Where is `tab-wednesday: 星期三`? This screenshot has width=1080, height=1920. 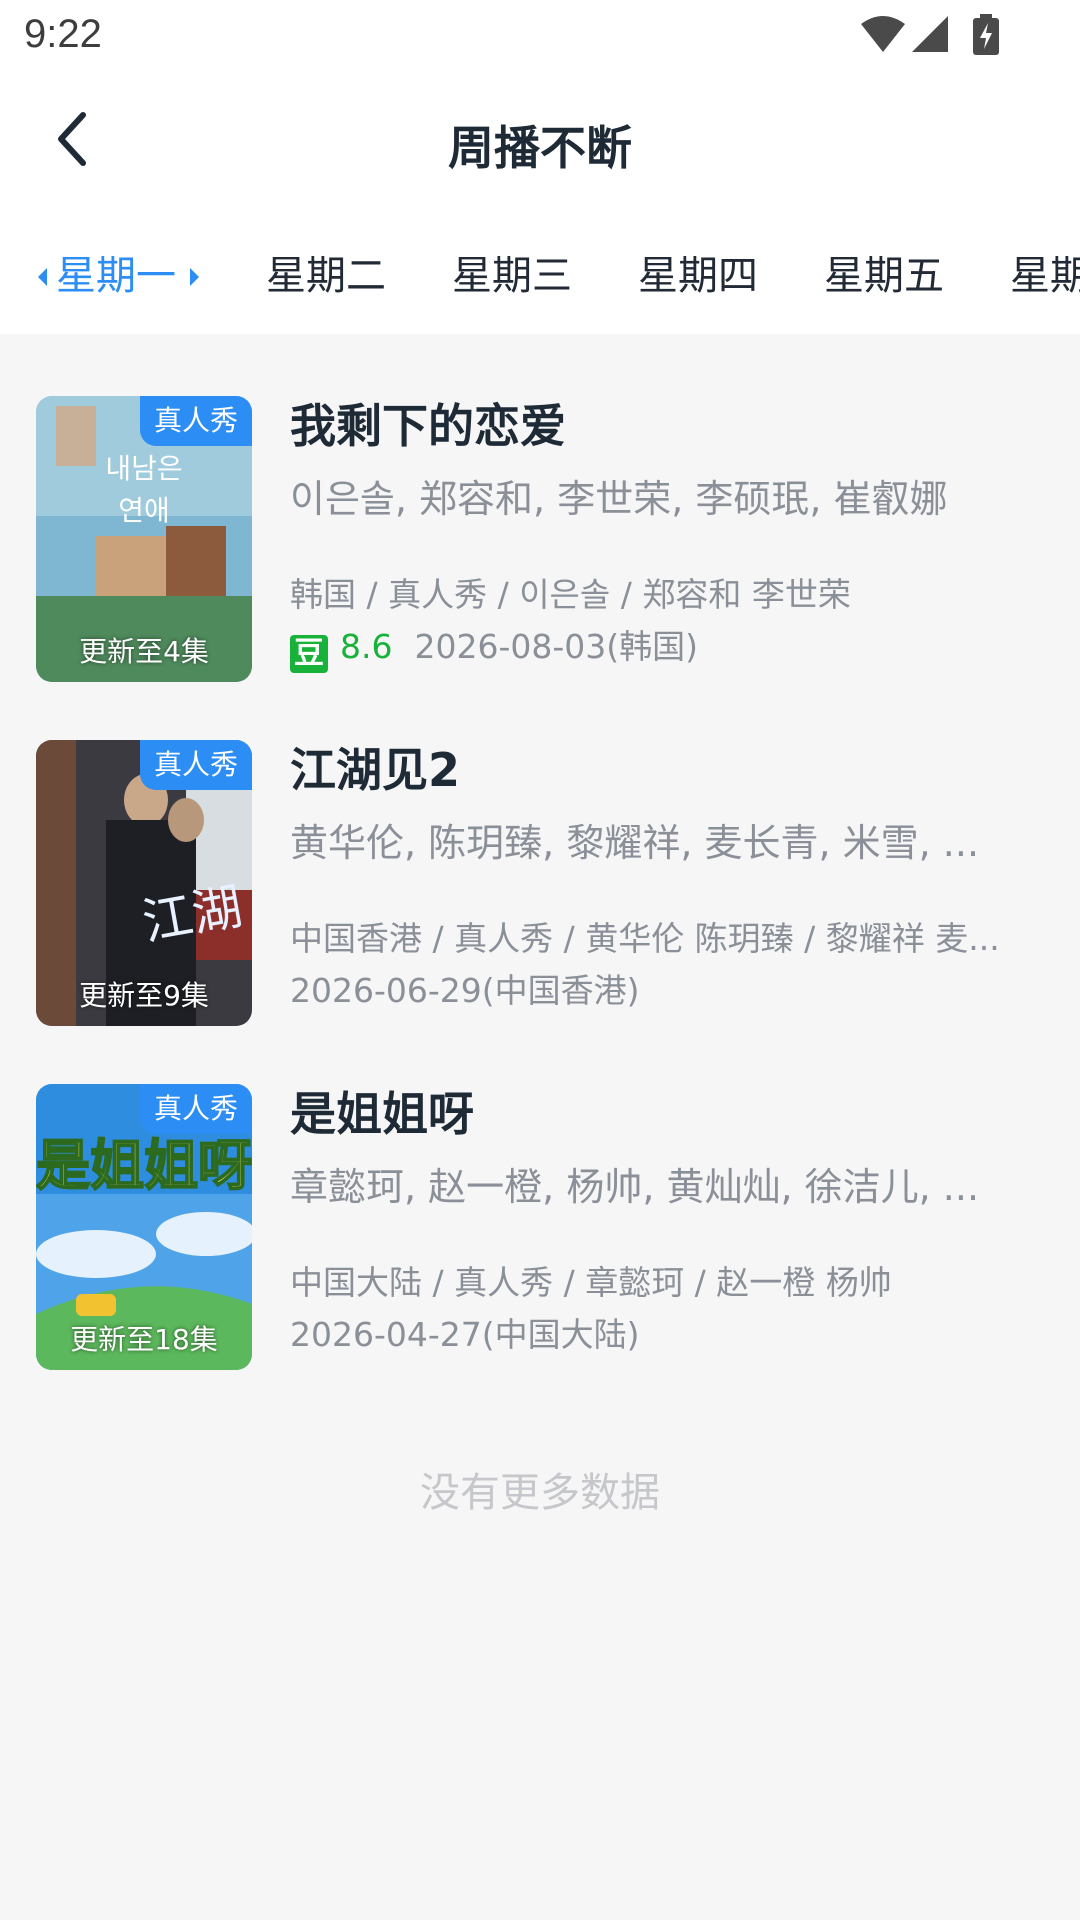 tab-wednesday: 星期三 is located at coordinates (512, 276).